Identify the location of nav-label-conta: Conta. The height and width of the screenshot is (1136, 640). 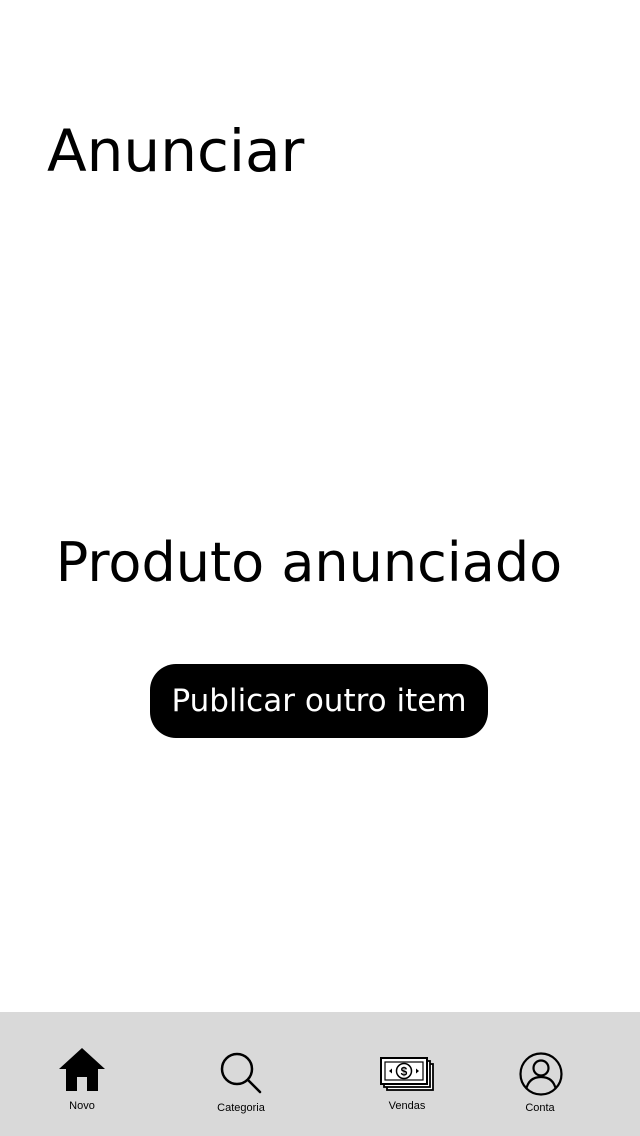
(540, 1108).